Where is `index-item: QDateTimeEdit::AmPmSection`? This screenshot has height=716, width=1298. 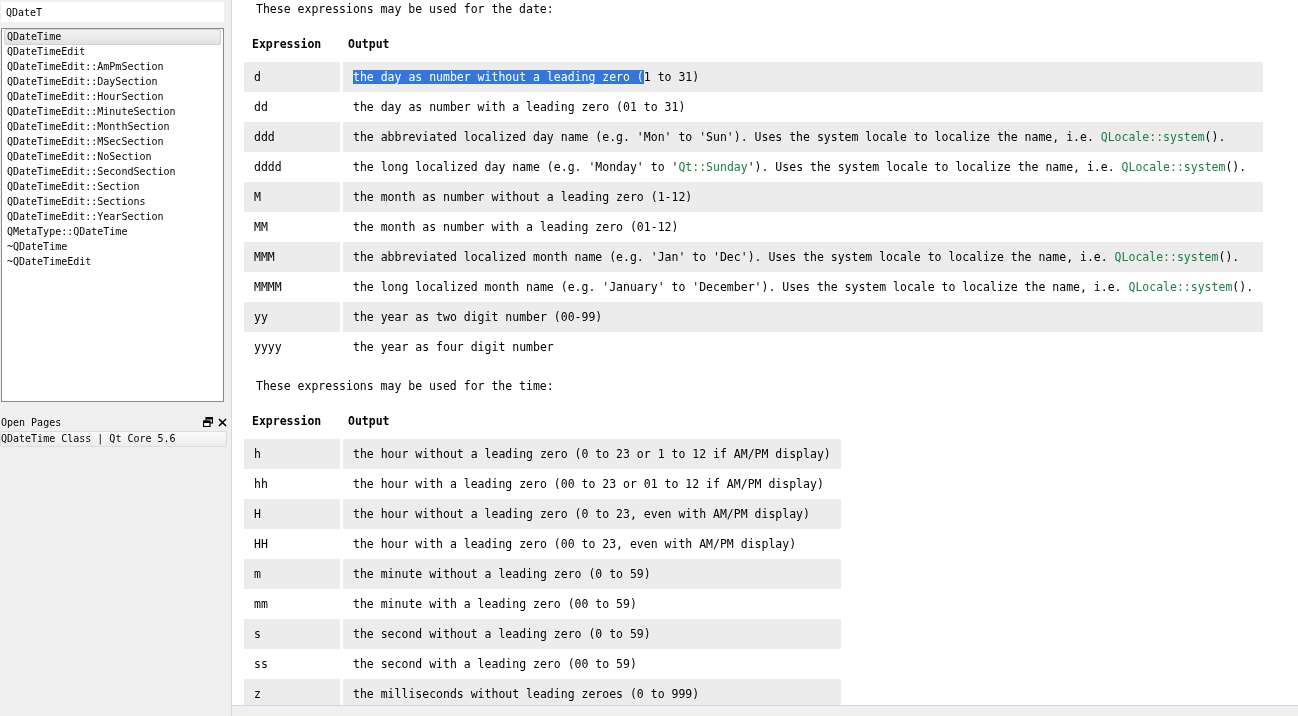
index-item: QDateTimeEdit::AmPmSection is located at coordinates (112, 67).